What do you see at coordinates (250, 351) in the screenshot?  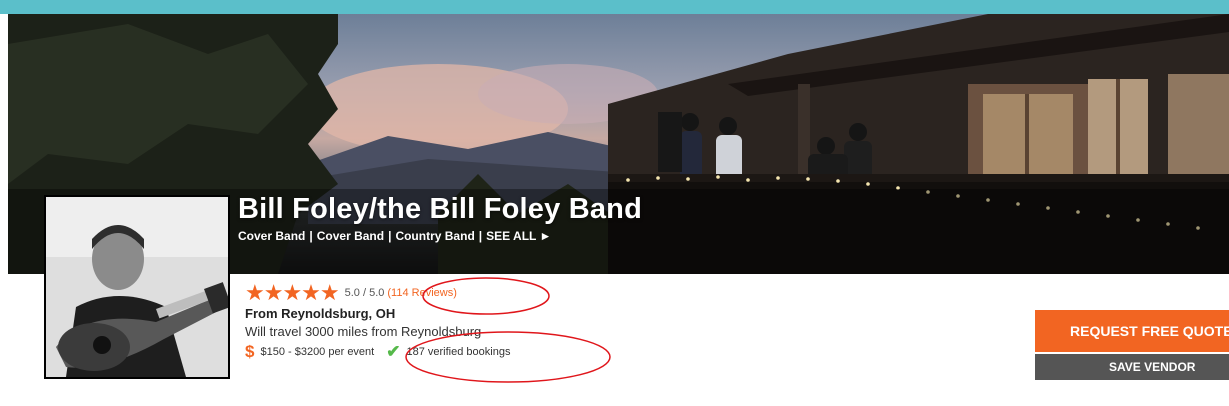 I see `dollar-icon: $` at bounding box center [250, 351].